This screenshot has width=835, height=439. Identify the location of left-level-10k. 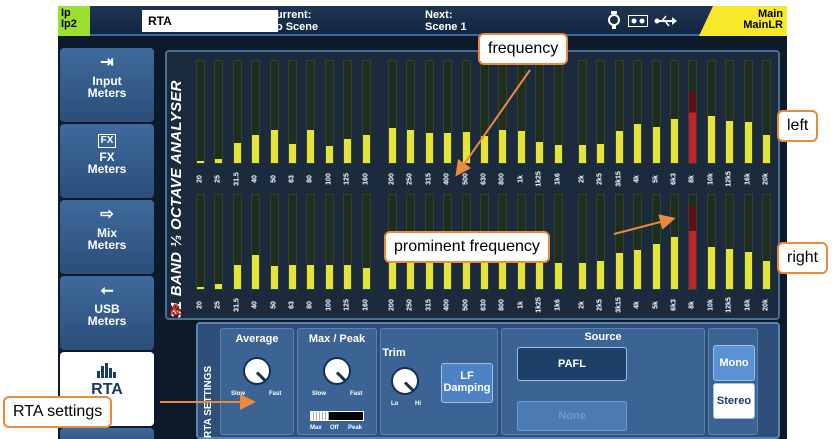
(711, 139).